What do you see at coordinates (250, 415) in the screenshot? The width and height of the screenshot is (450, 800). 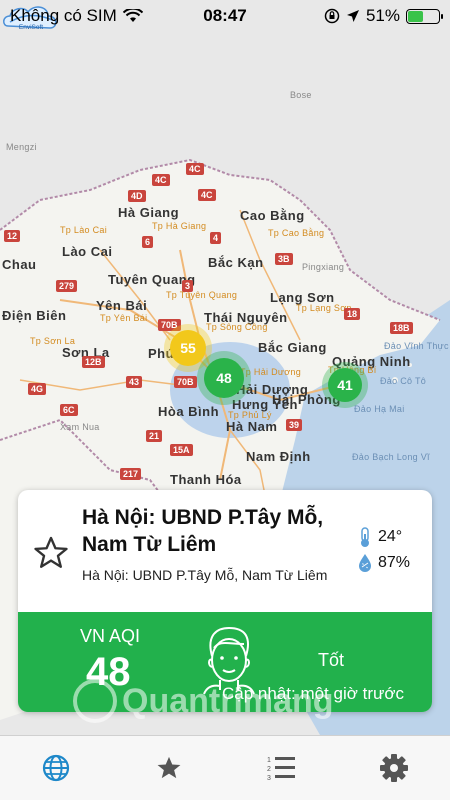 I see `map-label: Tp Phủ Lý` at bounding box center [250, 415].